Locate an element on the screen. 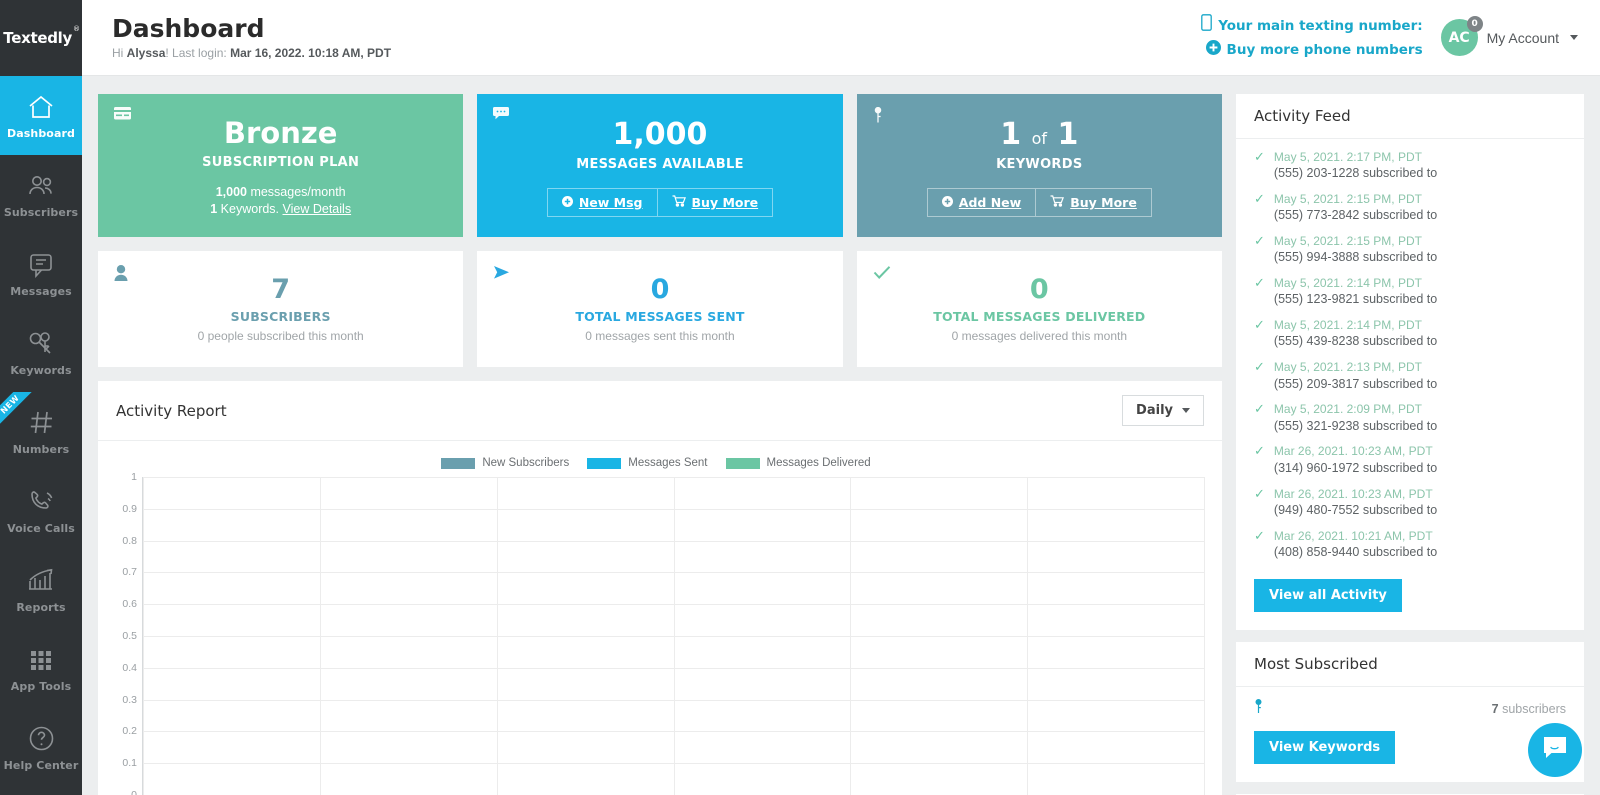 The image size is (1600, 795). messages-available-title: MESSAGES AVAILABLE is located at coordinates (660, 164).